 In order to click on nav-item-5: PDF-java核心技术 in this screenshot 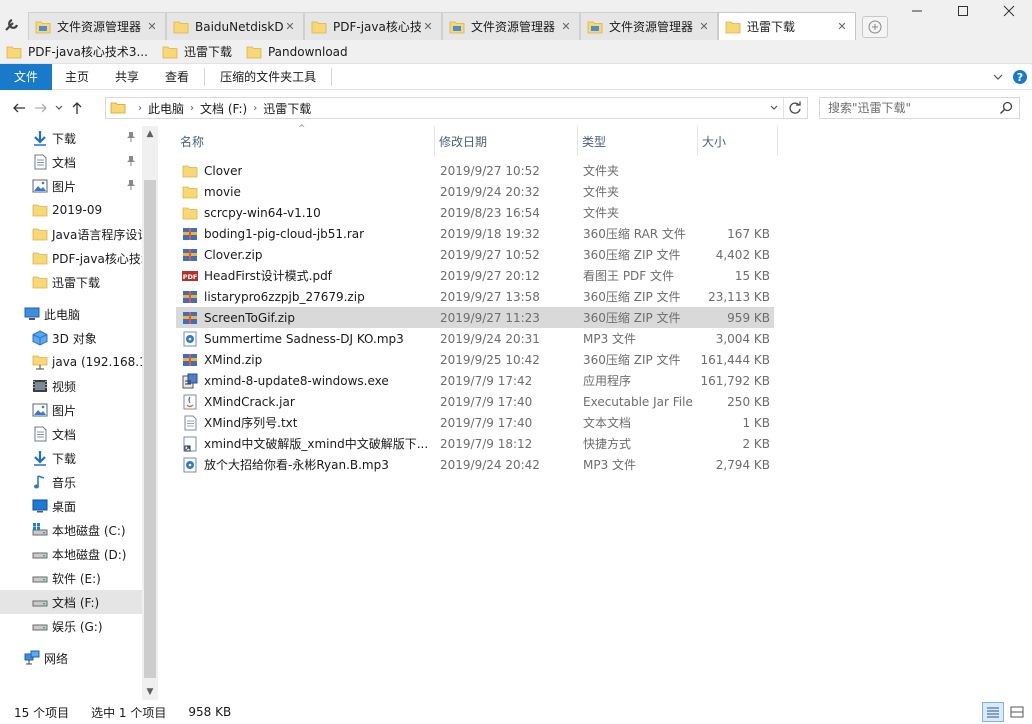, I will do `click(71, 258)`.